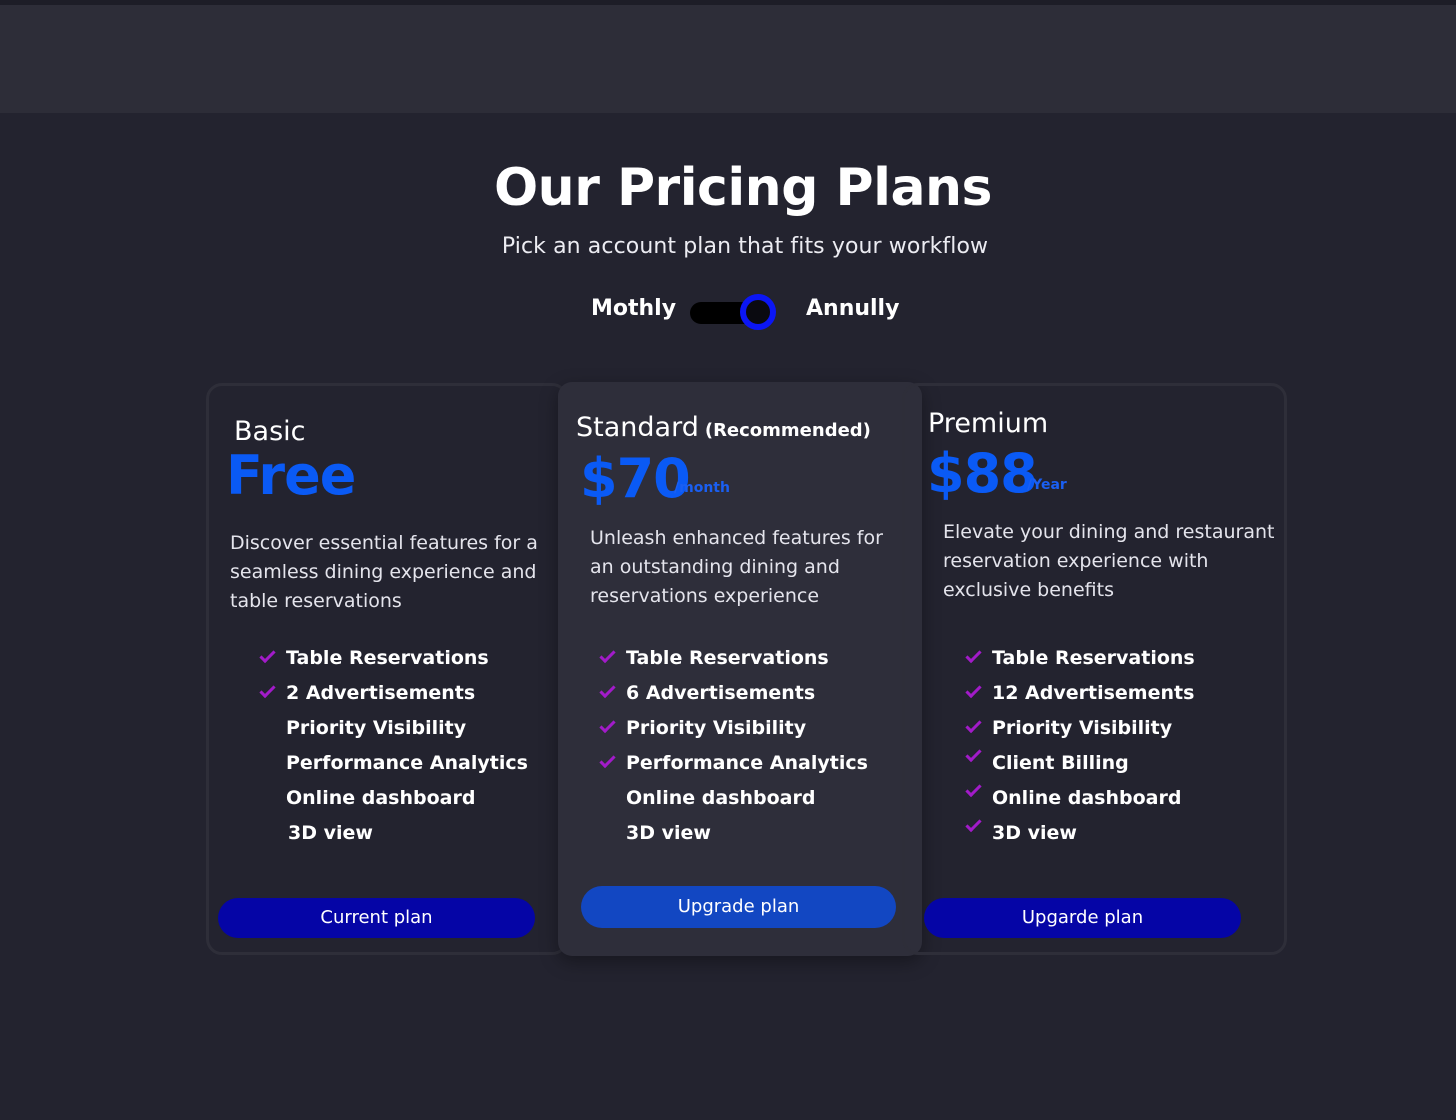 The width and height of the screenshot is (1456, 1120). Describe the element at coordinates (738, 907) in the screenshot. I see `upgrade-plan-button-standard: Upgrade plan` at that location.